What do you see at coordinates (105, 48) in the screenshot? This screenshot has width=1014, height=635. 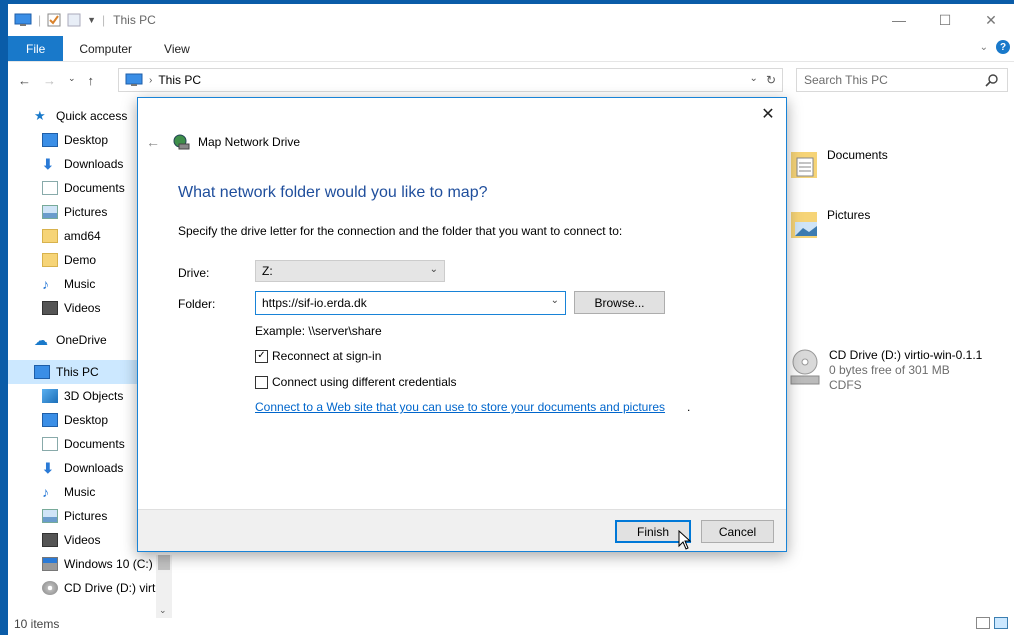 I see `tab-computer: Computer` at bounding box center [105, 48].